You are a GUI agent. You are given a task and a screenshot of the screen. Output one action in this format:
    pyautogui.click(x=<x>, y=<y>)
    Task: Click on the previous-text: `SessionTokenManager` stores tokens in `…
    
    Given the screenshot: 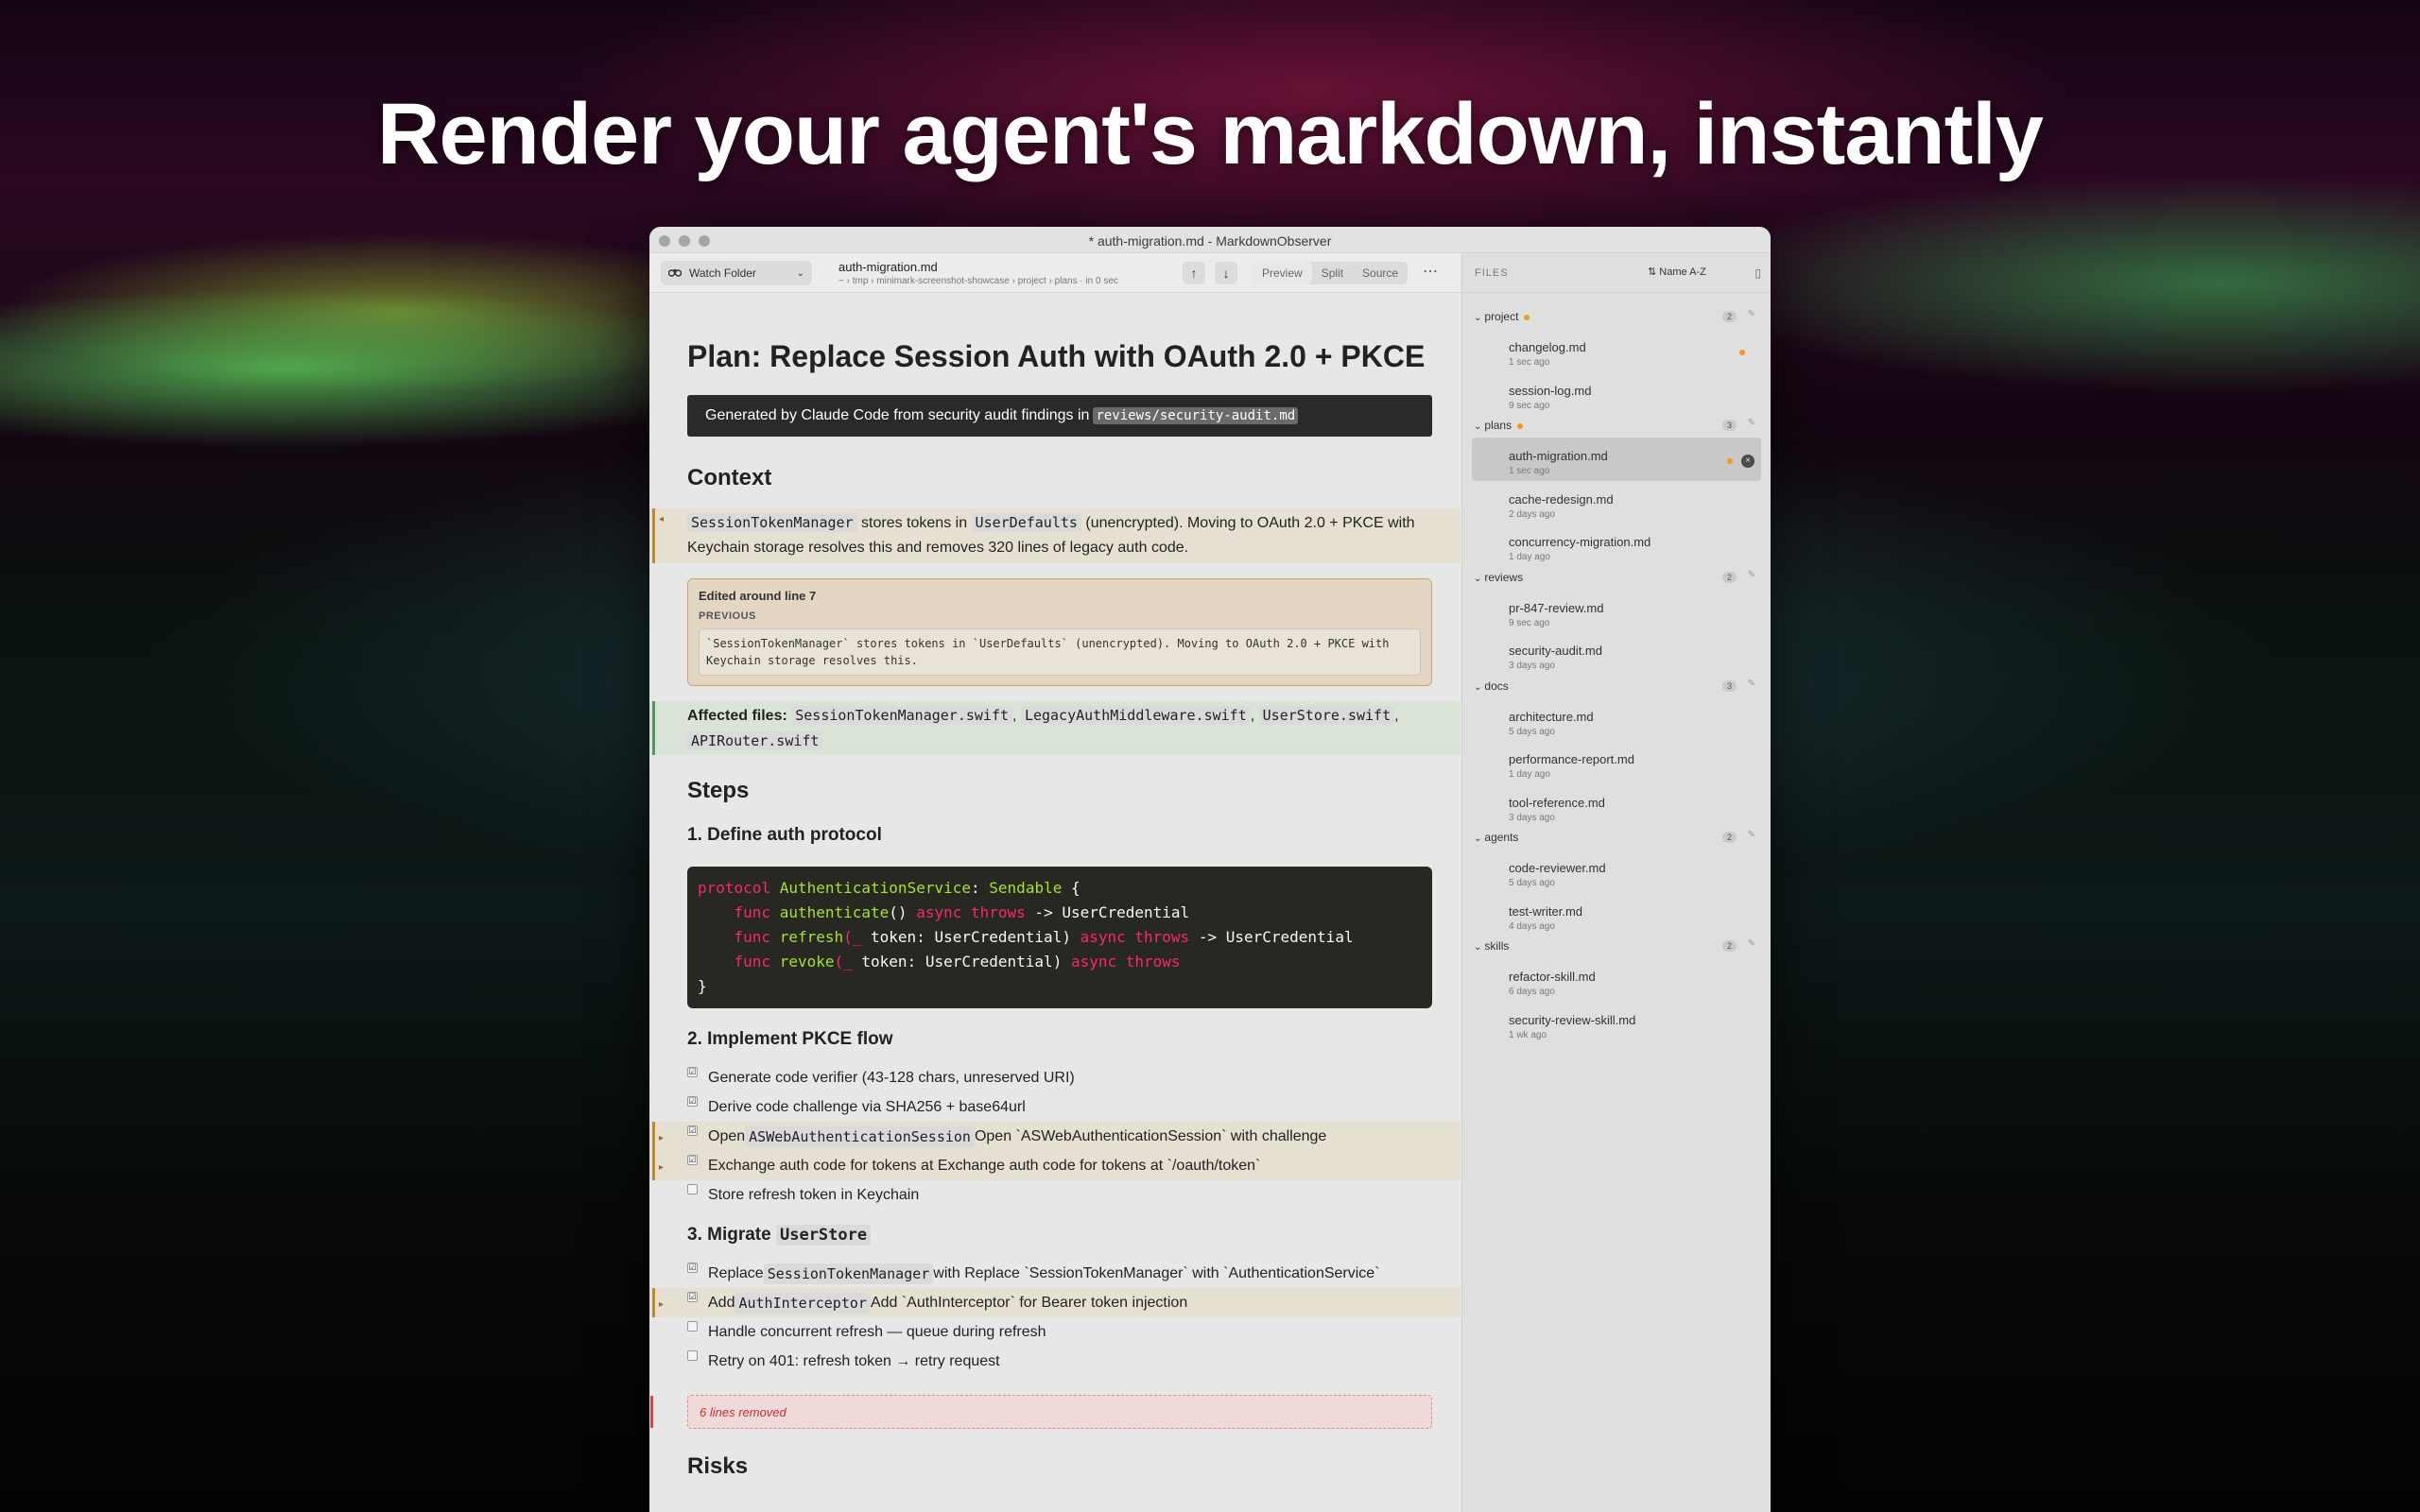 What is the action you would take?
    pyautogui.click(x=1060, y=652)
    